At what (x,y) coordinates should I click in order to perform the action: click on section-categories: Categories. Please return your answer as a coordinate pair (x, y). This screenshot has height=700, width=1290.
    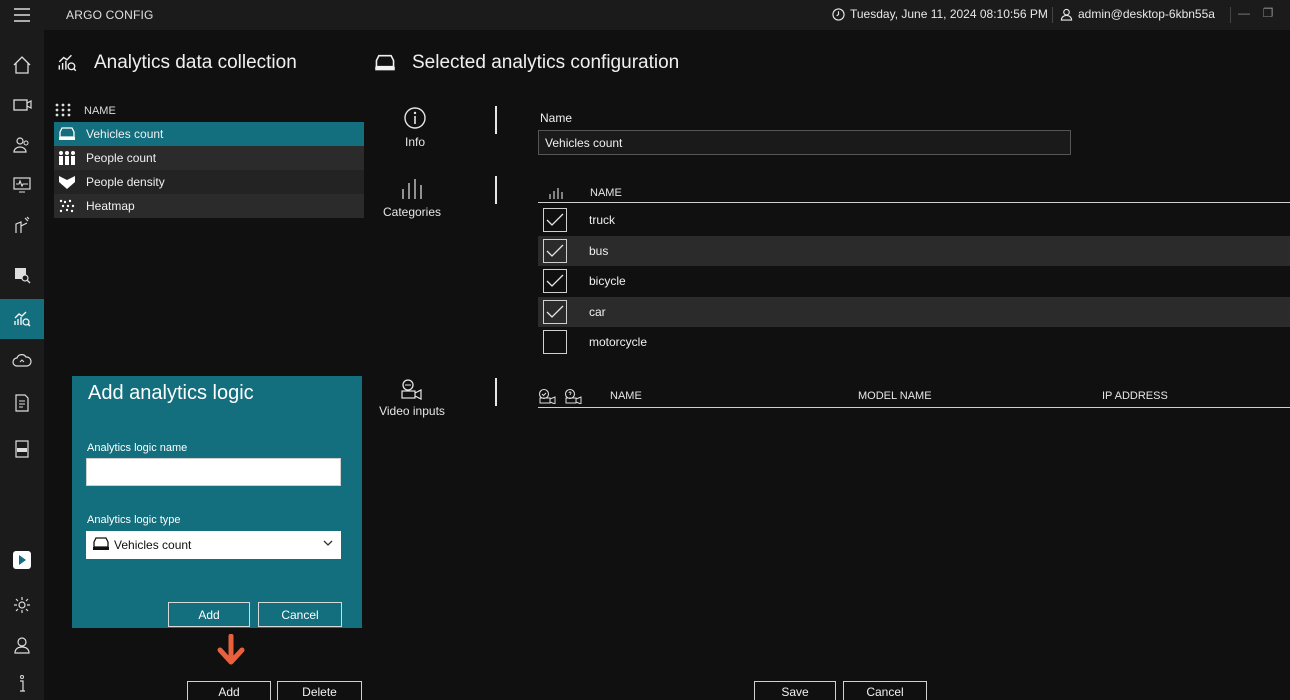
    Looking at the image, I should click on (412, 198).